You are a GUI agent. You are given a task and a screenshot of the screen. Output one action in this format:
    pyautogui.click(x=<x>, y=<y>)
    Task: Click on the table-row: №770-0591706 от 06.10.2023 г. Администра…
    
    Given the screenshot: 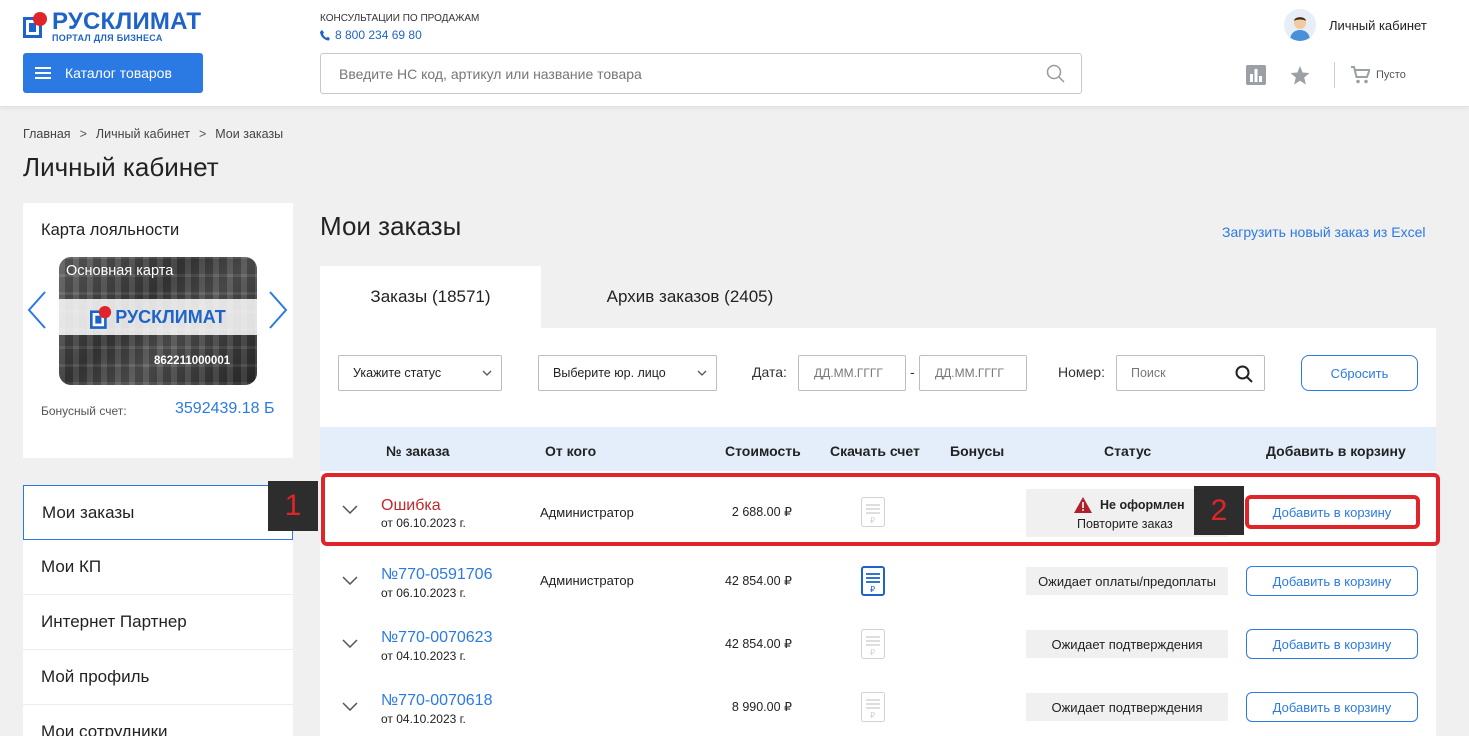 What is the action you would take?
    pyautogui.click(x=878, y=580)
    